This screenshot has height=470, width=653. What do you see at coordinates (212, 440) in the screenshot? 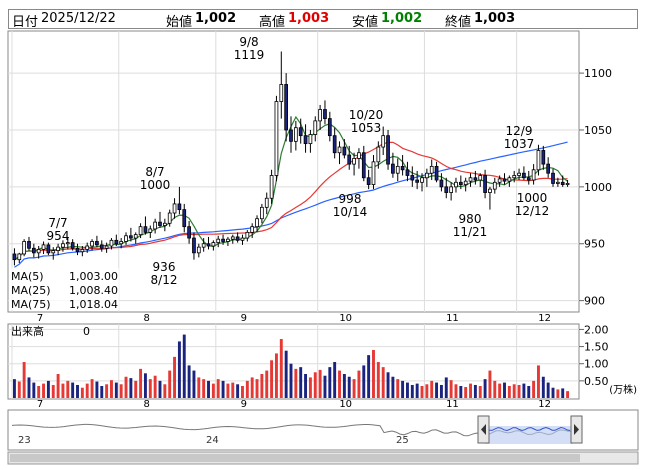
I see `navigator-year-24: 24` at bounding box center [212, 440].